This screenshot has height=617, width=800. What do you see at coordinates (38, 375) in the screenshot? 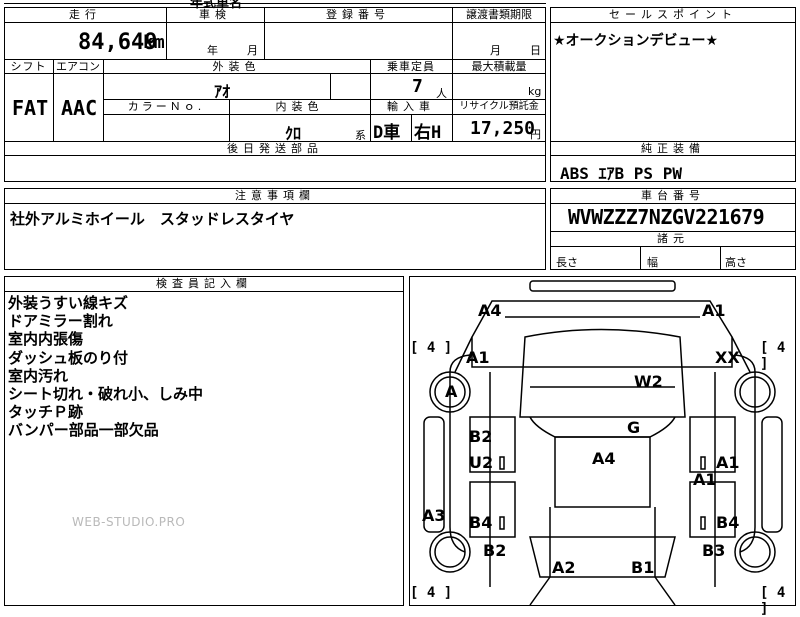
I see `inspector-note-line: 室内汚れ` at bounding box center [38, 375].